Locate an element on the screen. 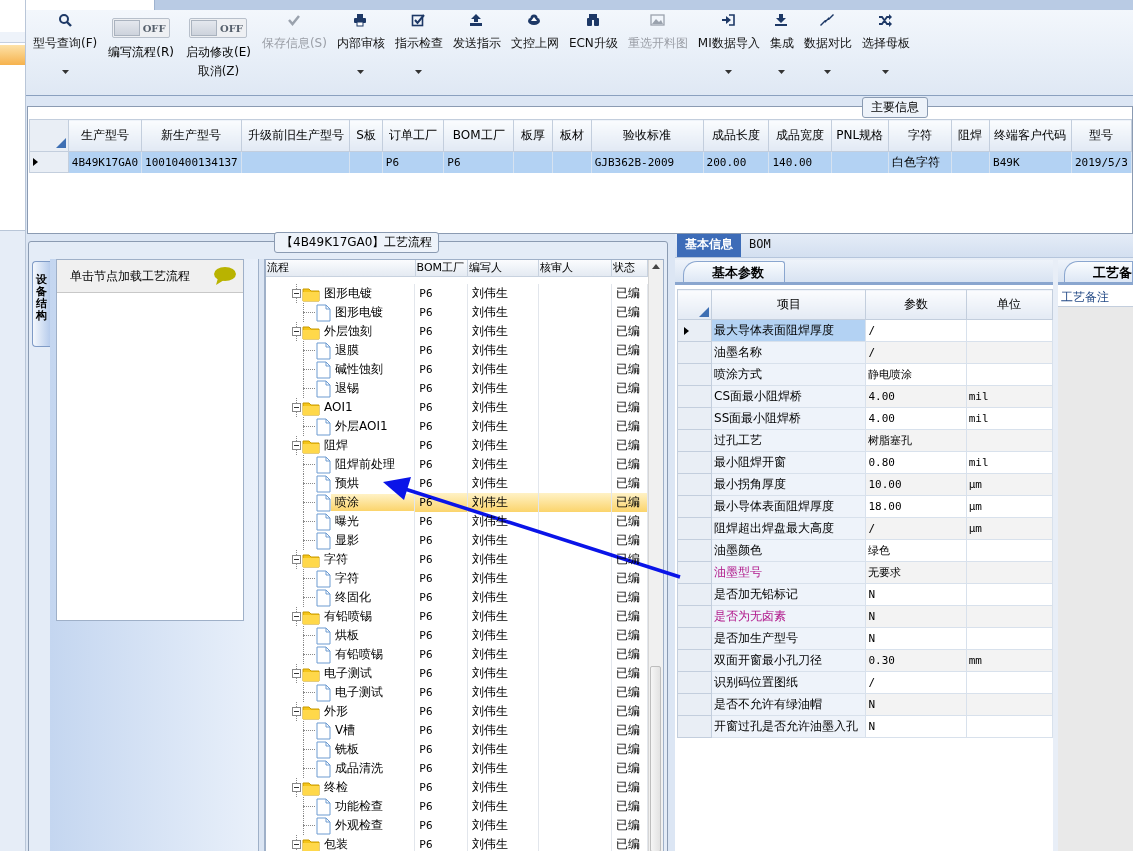 The image size is (1133, 851). sub-tab: 基本参数 is located at coordinates (734, 271).